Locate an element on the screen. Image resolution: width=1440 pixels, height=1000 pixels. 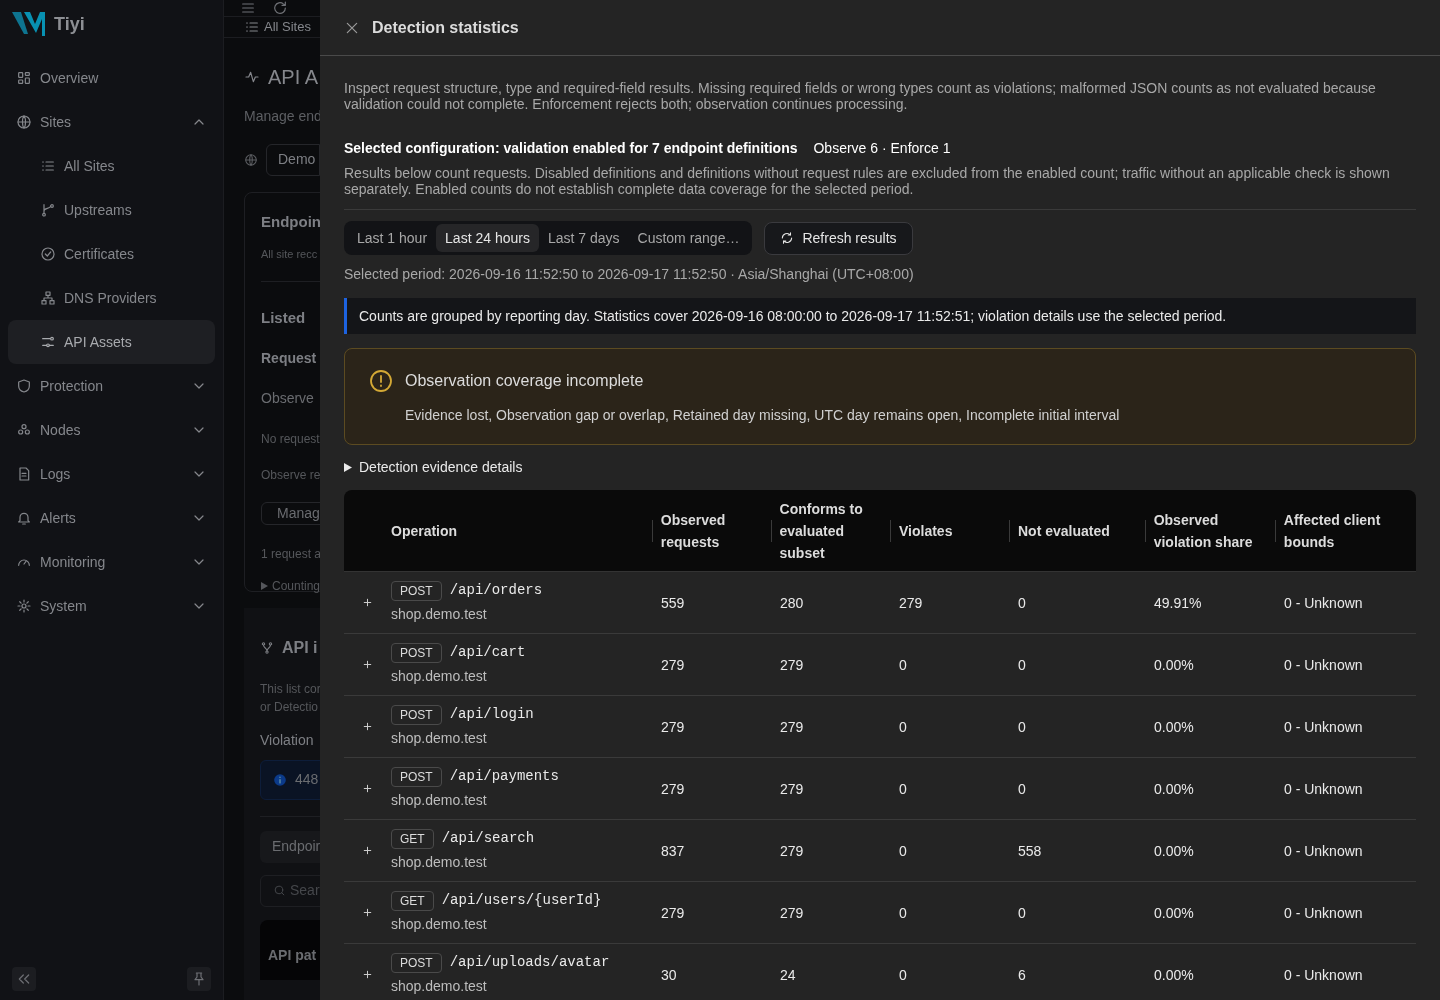
pin-button is located at coordinates (199, 979).